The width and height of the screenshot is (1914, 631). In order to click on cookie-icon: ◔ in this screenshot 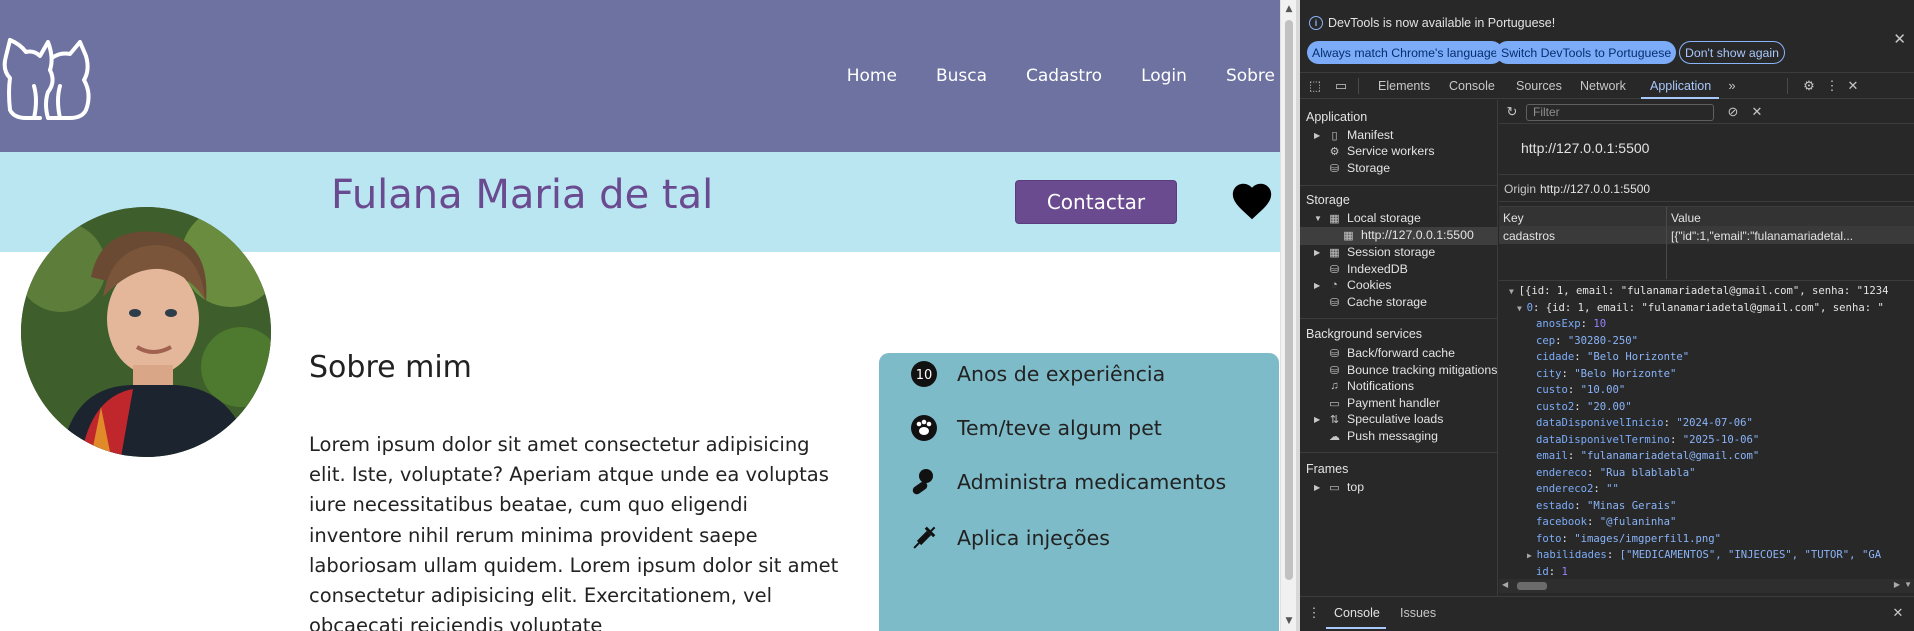, I will do `click(1334, 285)`.